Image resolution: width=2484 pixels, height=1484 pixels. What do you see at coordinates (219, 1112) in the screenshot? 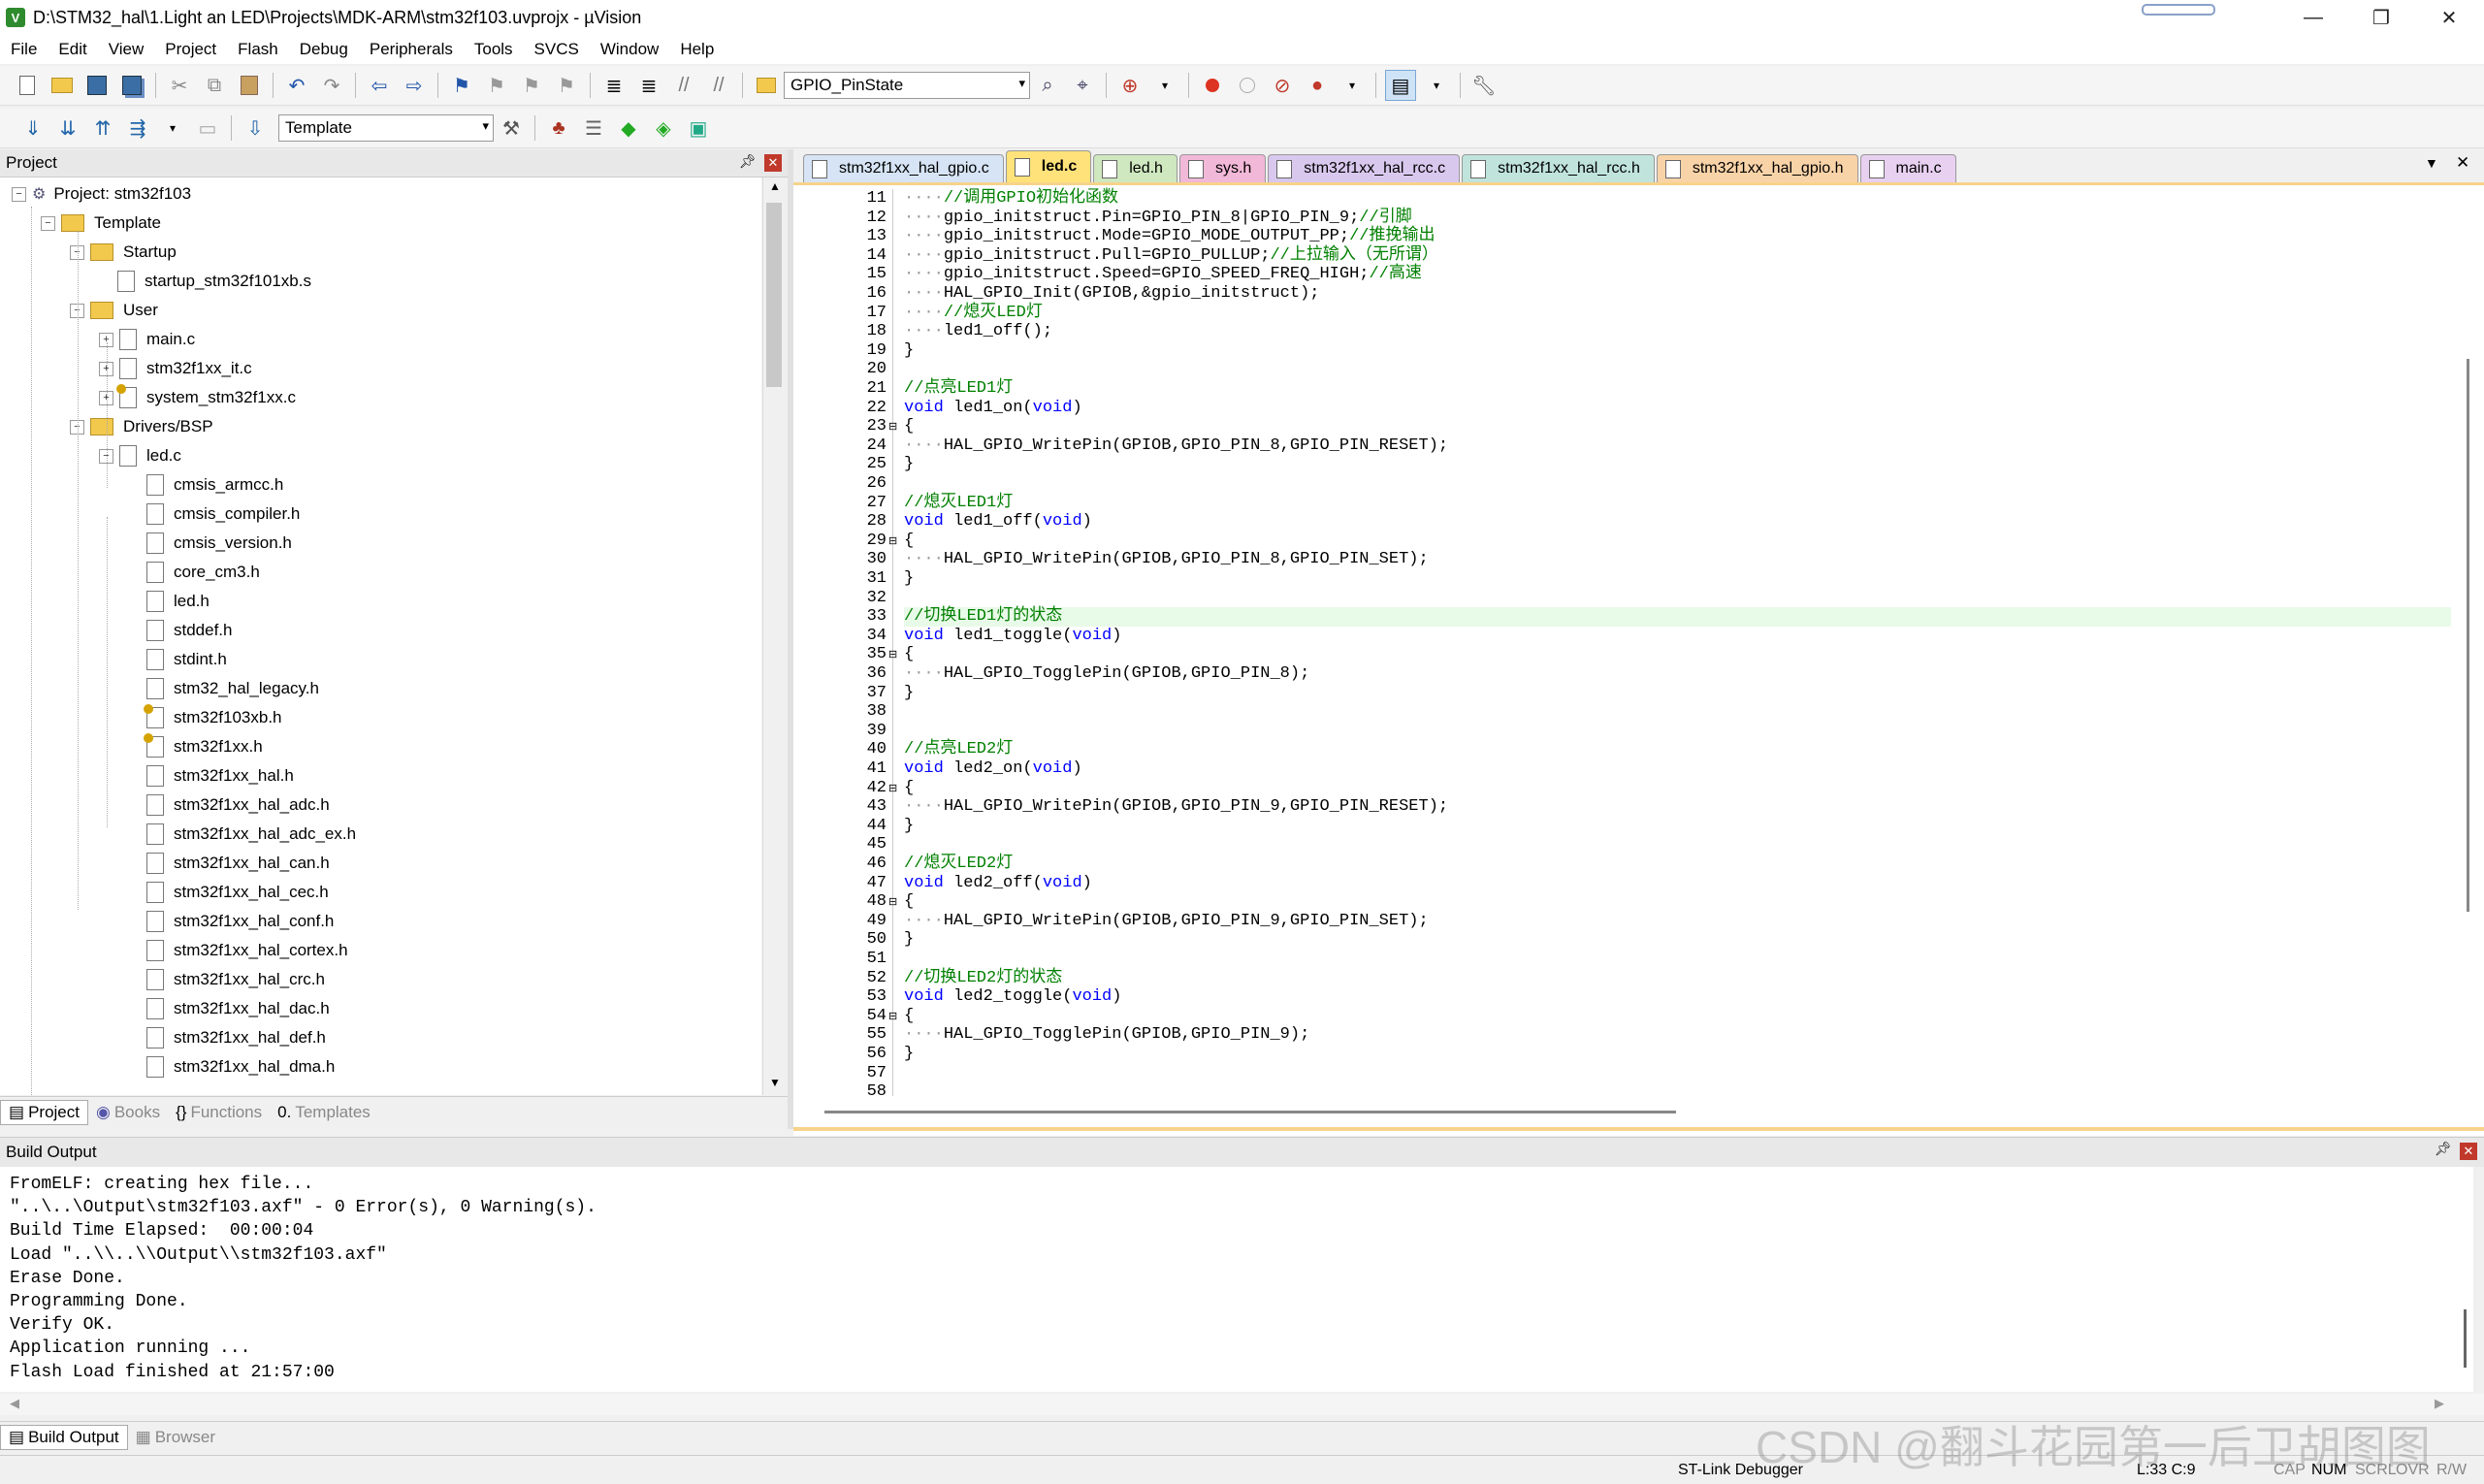
I see `tab-functions: {} Functions` at bounding box center [219, 1112].